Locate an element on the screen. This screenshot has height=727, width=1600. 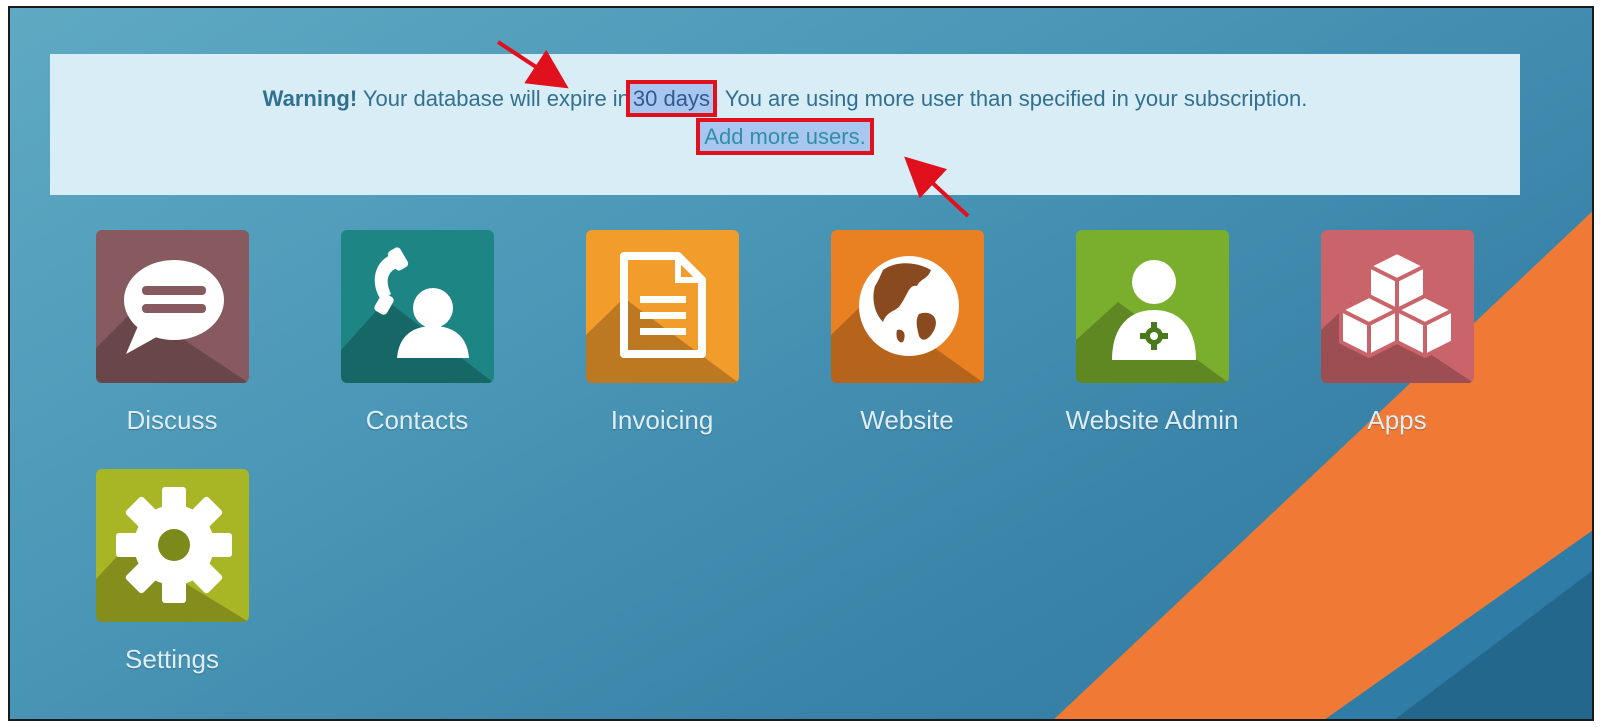
warning-label: Warning! is located at coordinates (310, 98).